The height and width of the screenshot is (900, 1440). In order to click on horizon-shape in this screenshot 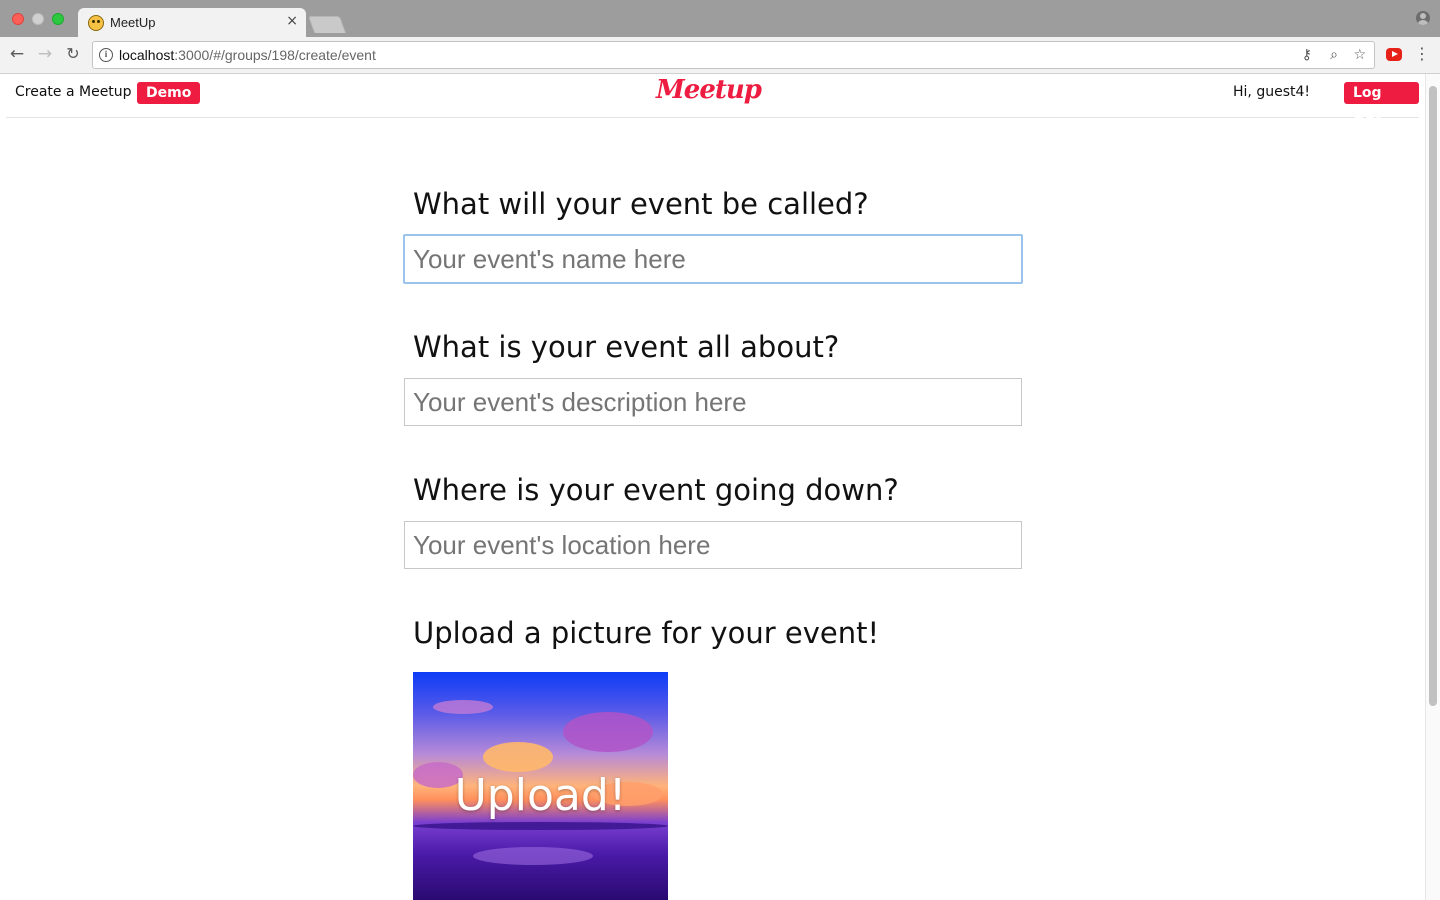, I will do `click(540, 826)`.